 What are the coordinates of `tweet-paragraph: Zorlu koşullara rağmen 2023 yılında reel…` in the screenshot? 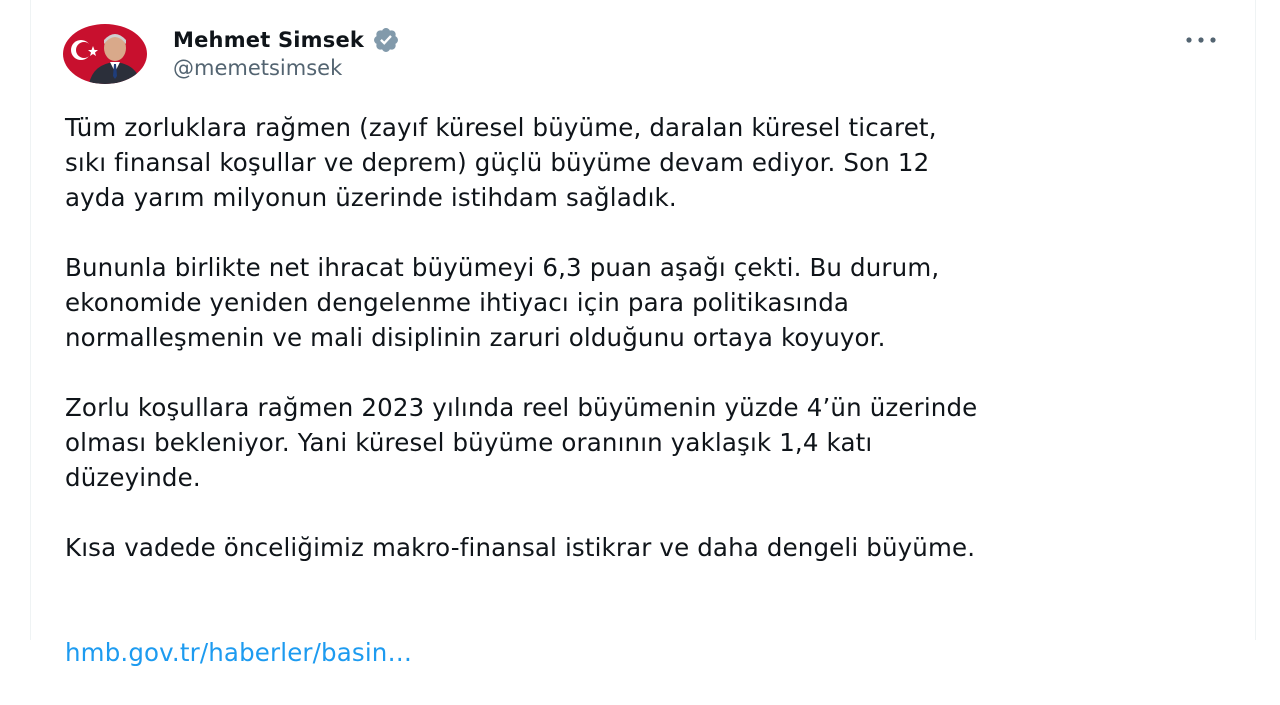 It's located at (521, 442).